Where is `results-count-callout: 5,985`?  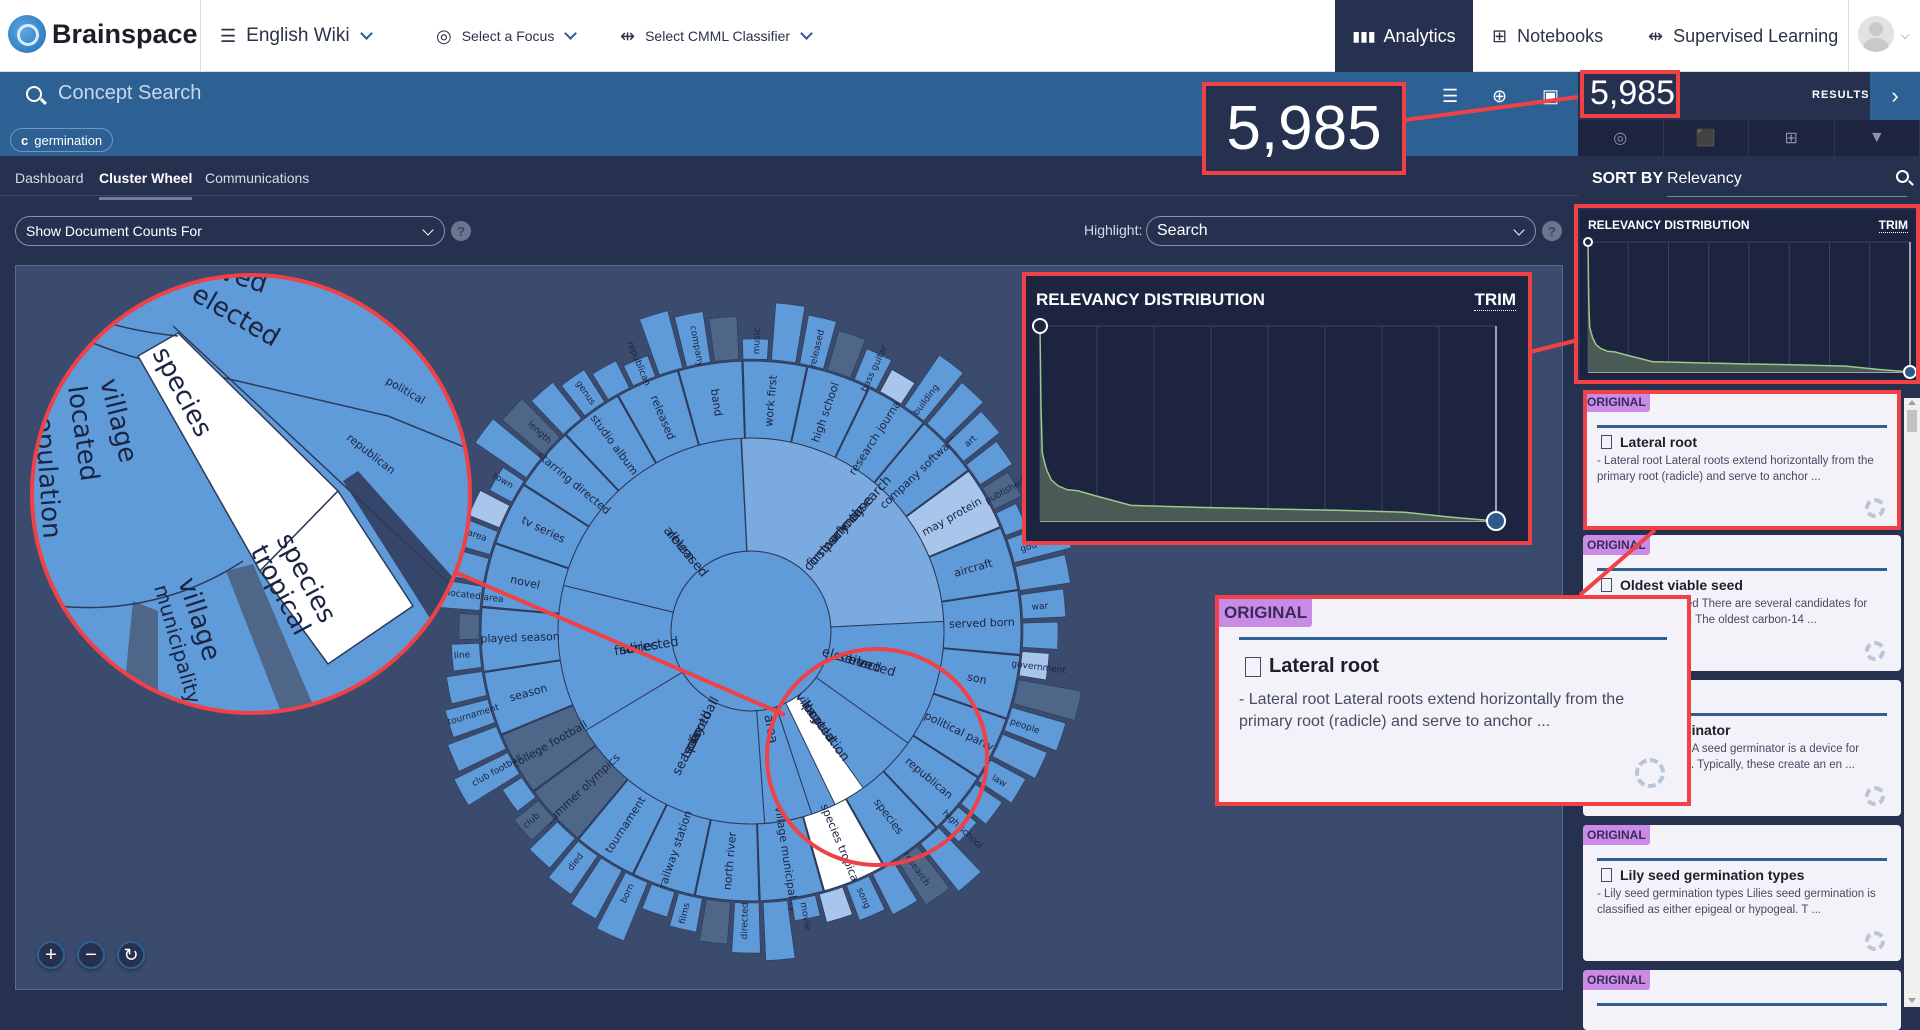
results-count-callout: 5,985 is located at coordinates (1304, 128).